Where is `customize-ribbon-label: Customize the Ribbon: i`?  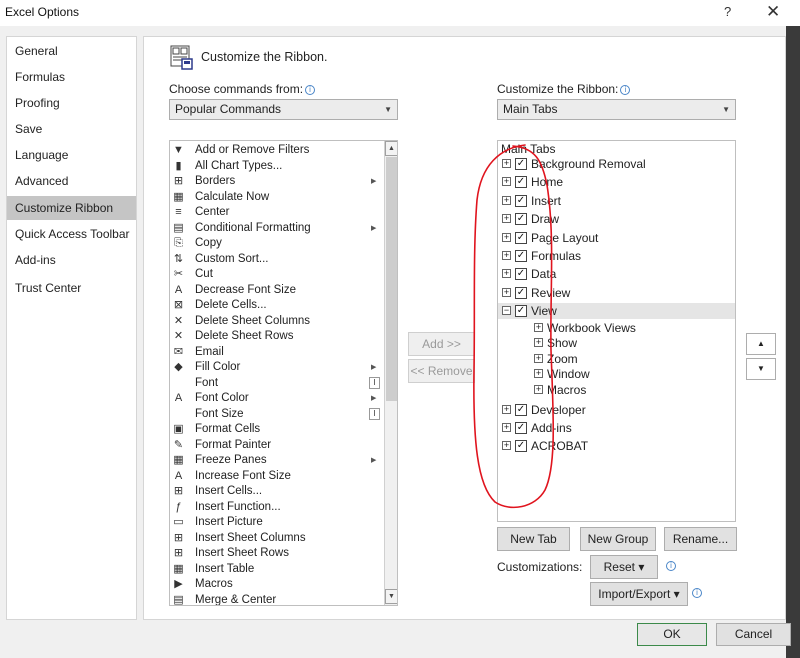 customize-ribbon-label: Customize the Ribbon: i is located at coordinates (564, 89).